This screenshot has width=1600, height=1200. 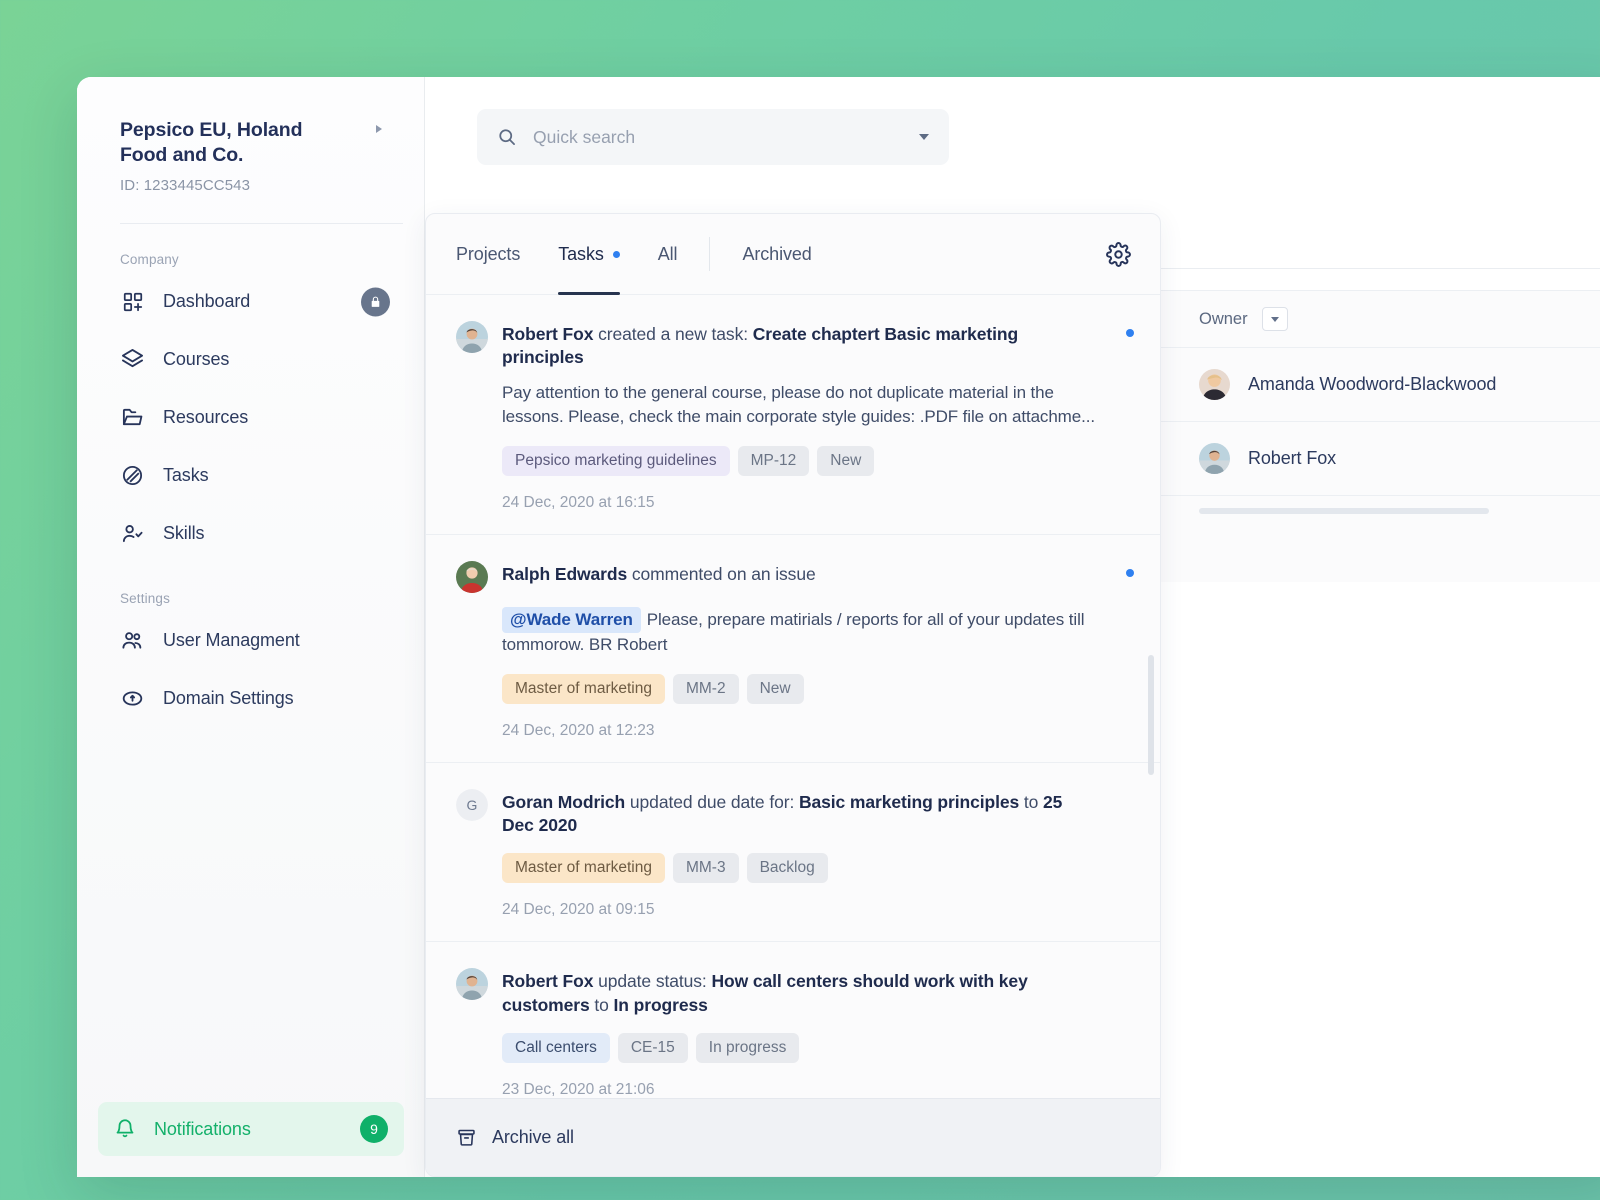 What do you see at coordinates (149, 259) in the screenshot?
I see `nav-section-company-label: Company` at bounding box center [149, 259].